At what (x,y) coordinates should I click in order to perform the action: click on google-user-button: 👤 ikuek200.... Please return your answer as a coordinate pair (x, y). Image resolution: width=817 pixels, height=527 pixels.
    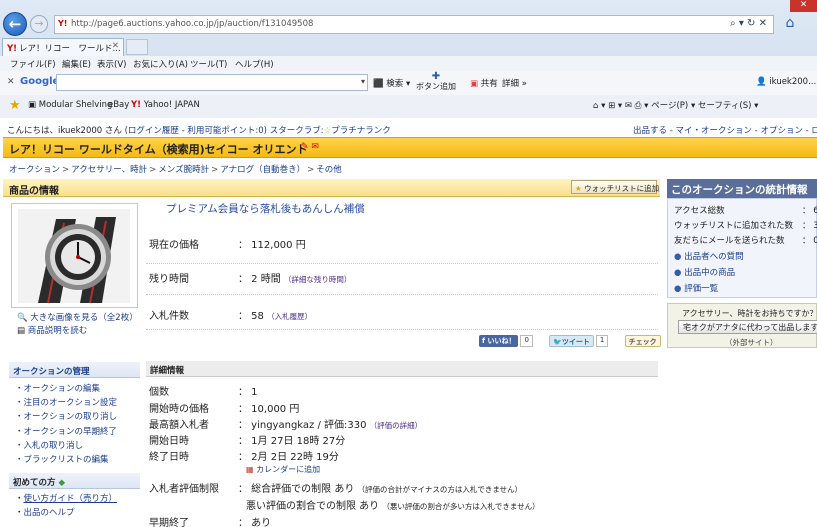
    Looking at the image, I should click on (786, 82).